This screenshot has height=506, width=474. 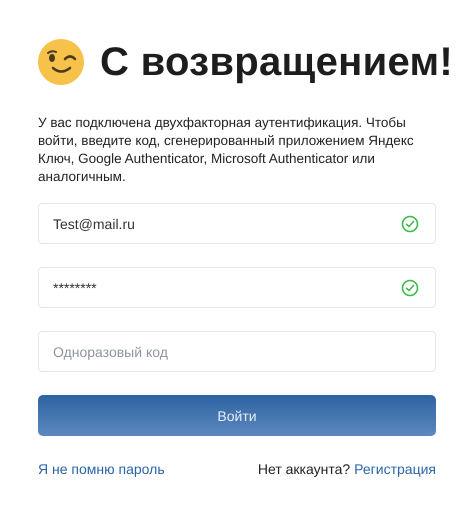 I want to click on input-field: Одноразовый код, so click(x=237, y=351).